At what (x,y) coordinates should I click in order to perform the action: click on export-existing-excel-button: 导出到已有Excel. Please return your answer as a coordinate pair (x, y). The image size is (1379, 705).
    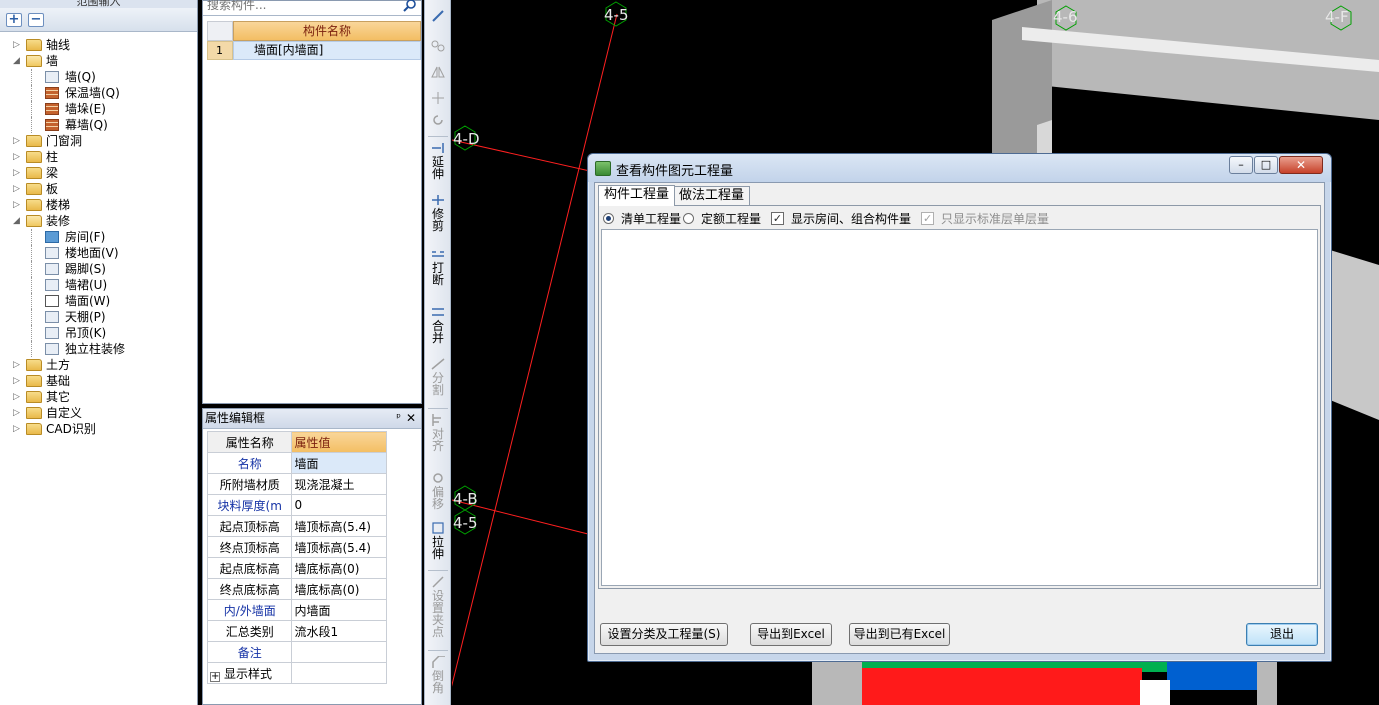
    Looking at the image, I should click on (899, 634).